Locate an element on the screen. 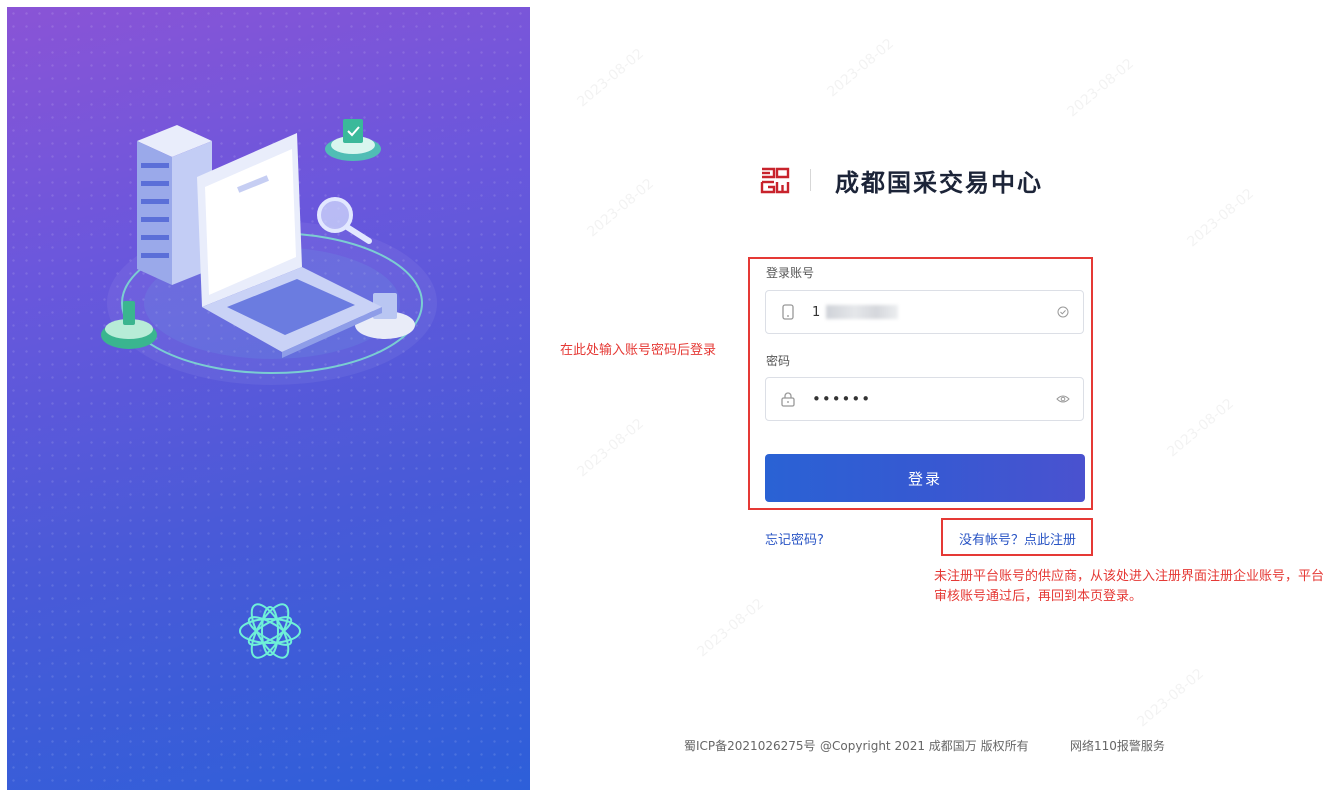 This screenshot has width=1326, height=790. server-laptop-illustration is located at coordinates (269, 252).